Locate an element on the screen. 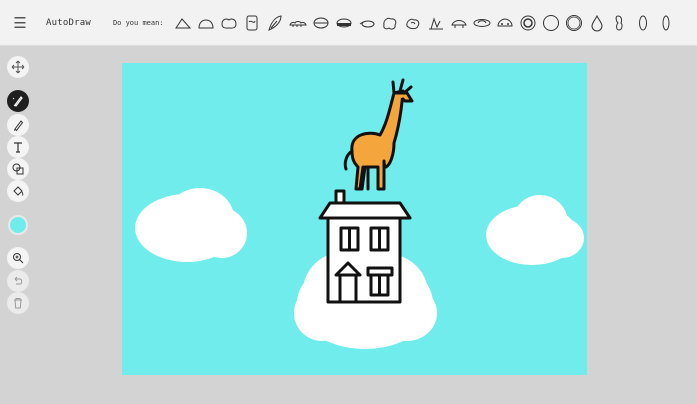  type-text-icon is located at coordinates (18, 147).